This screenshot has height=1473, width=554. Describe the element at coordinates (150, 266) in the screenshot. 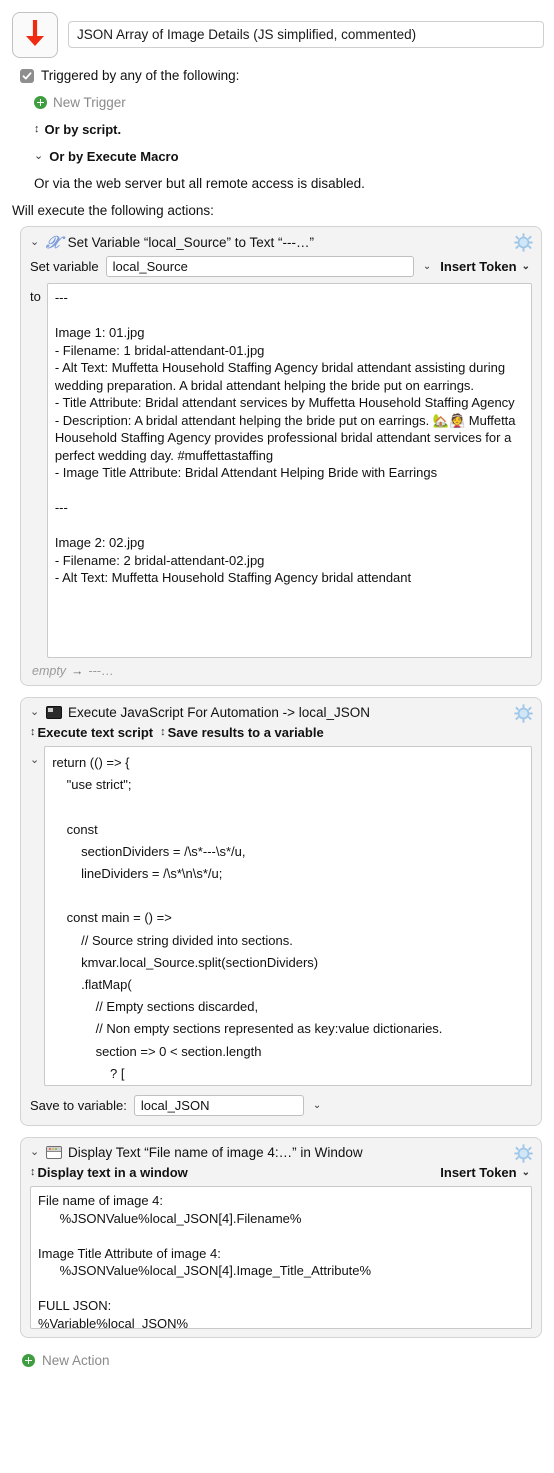

I see `variable-name-value: local_Source` at that location.